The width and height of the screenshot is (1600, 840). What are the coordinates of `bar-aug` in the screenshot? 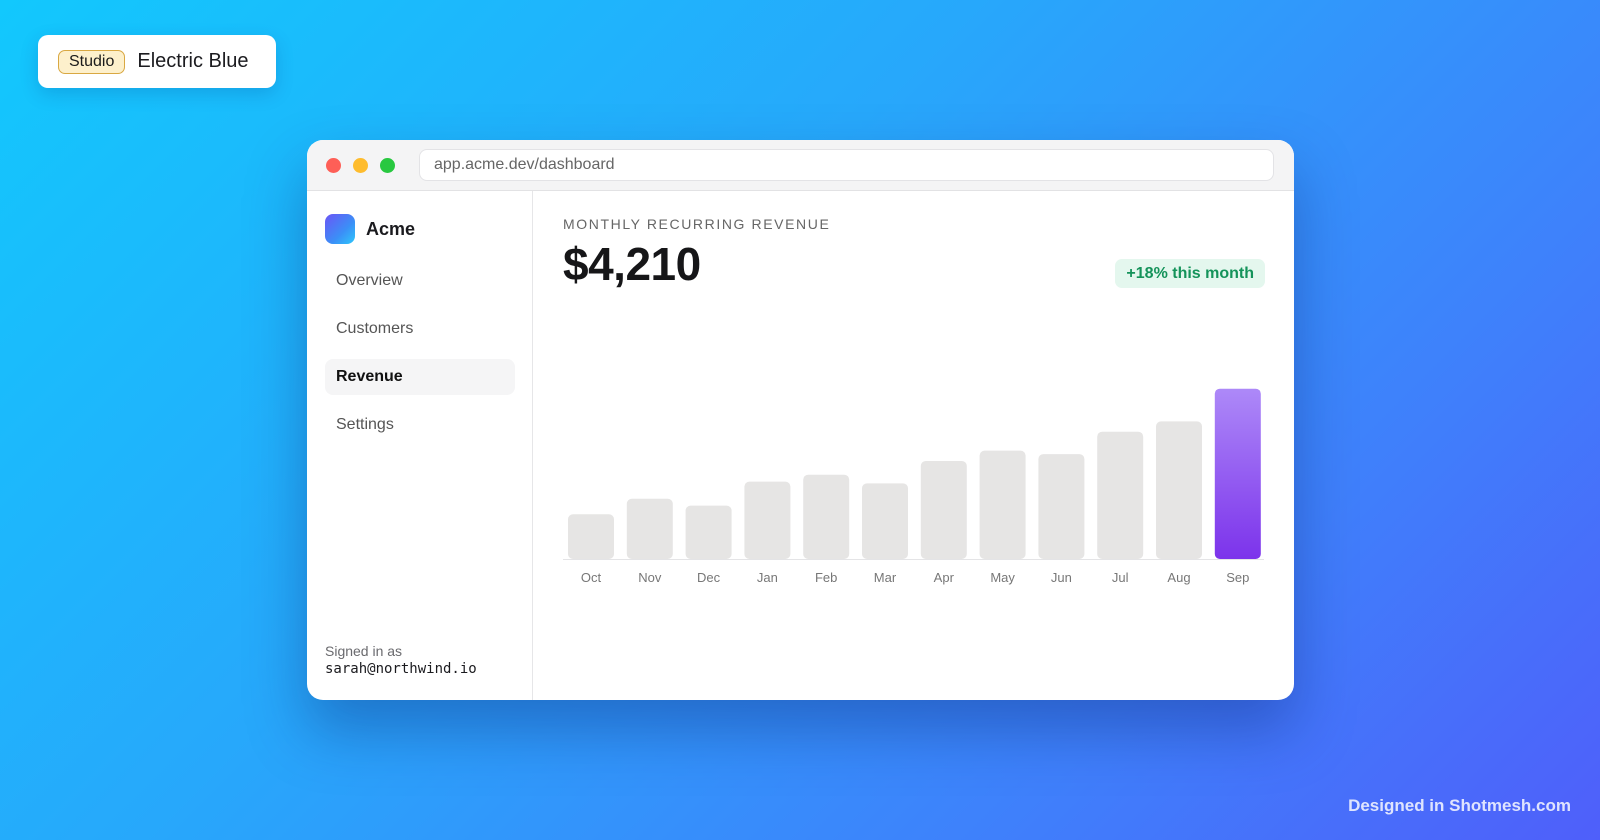 It's located at (1179, 490).